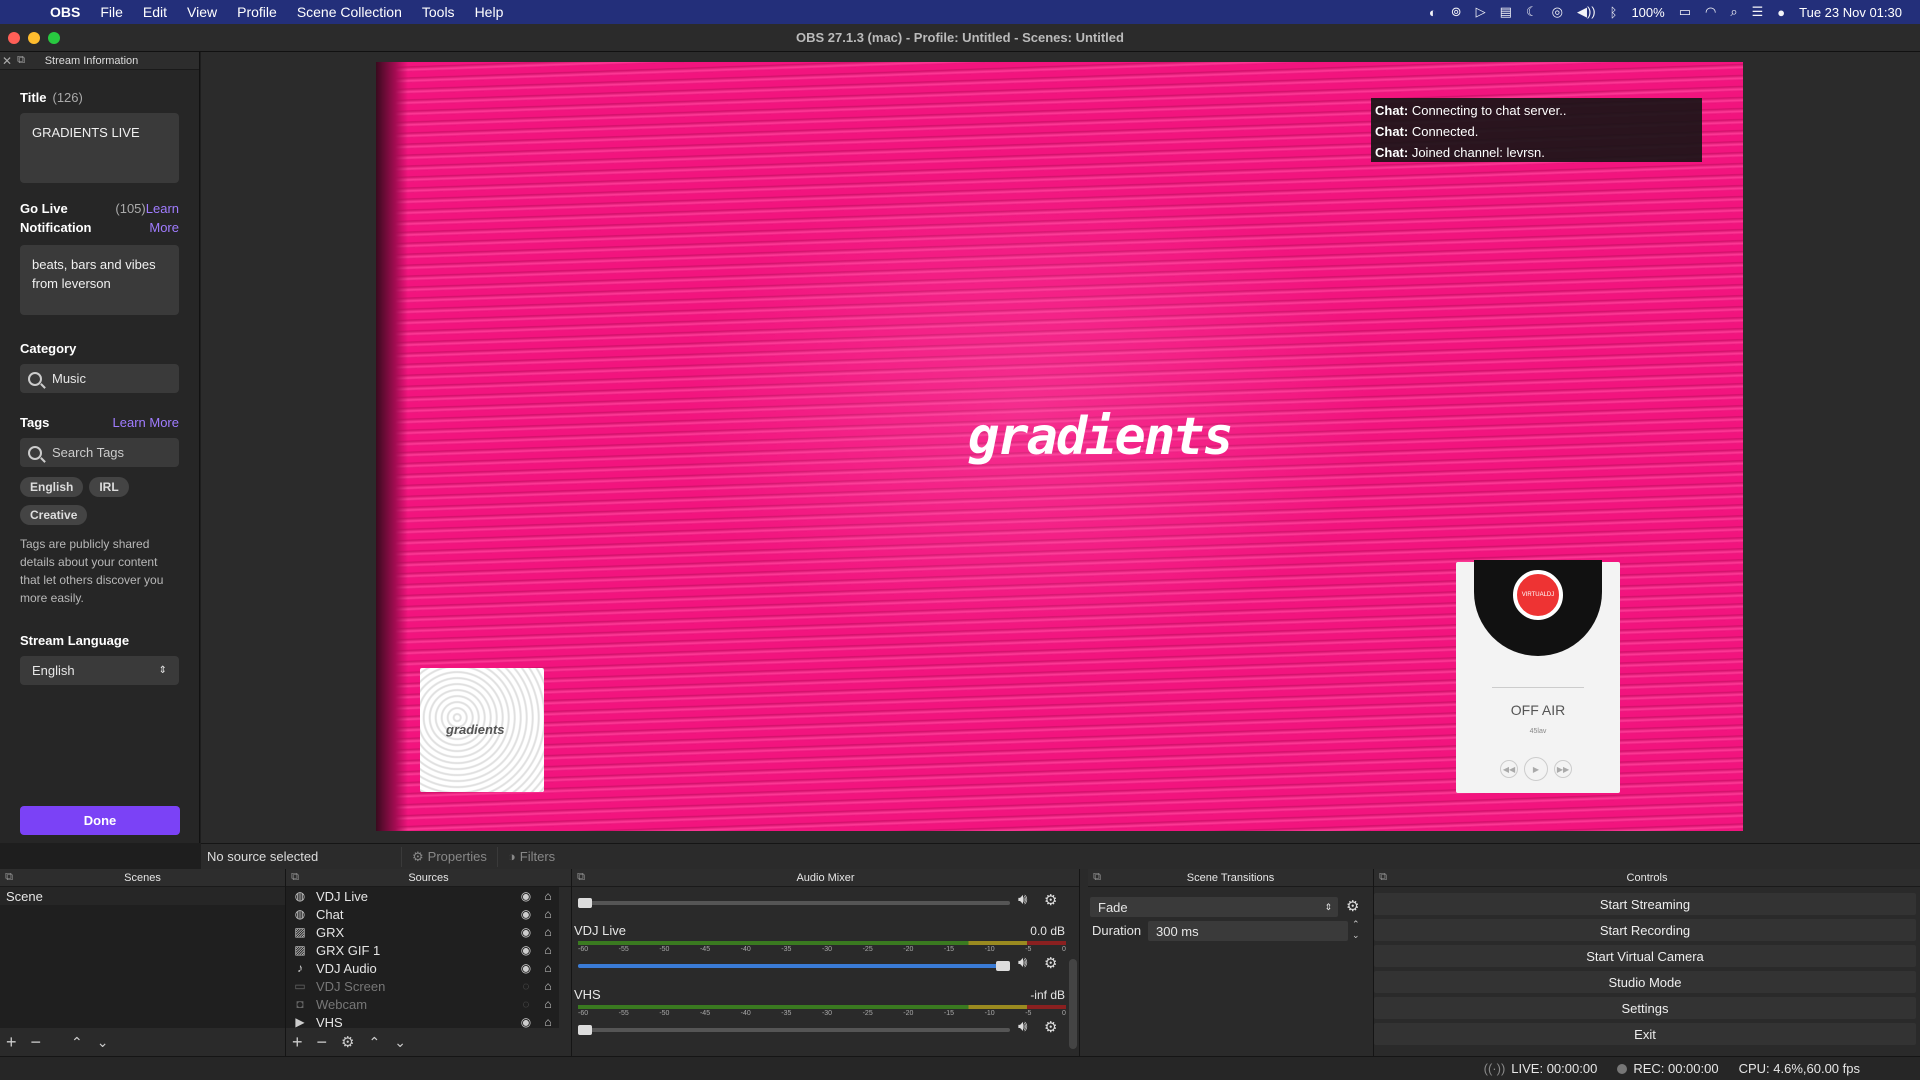  I want to click on remove-scene-icon: −, so click(36, 1042).